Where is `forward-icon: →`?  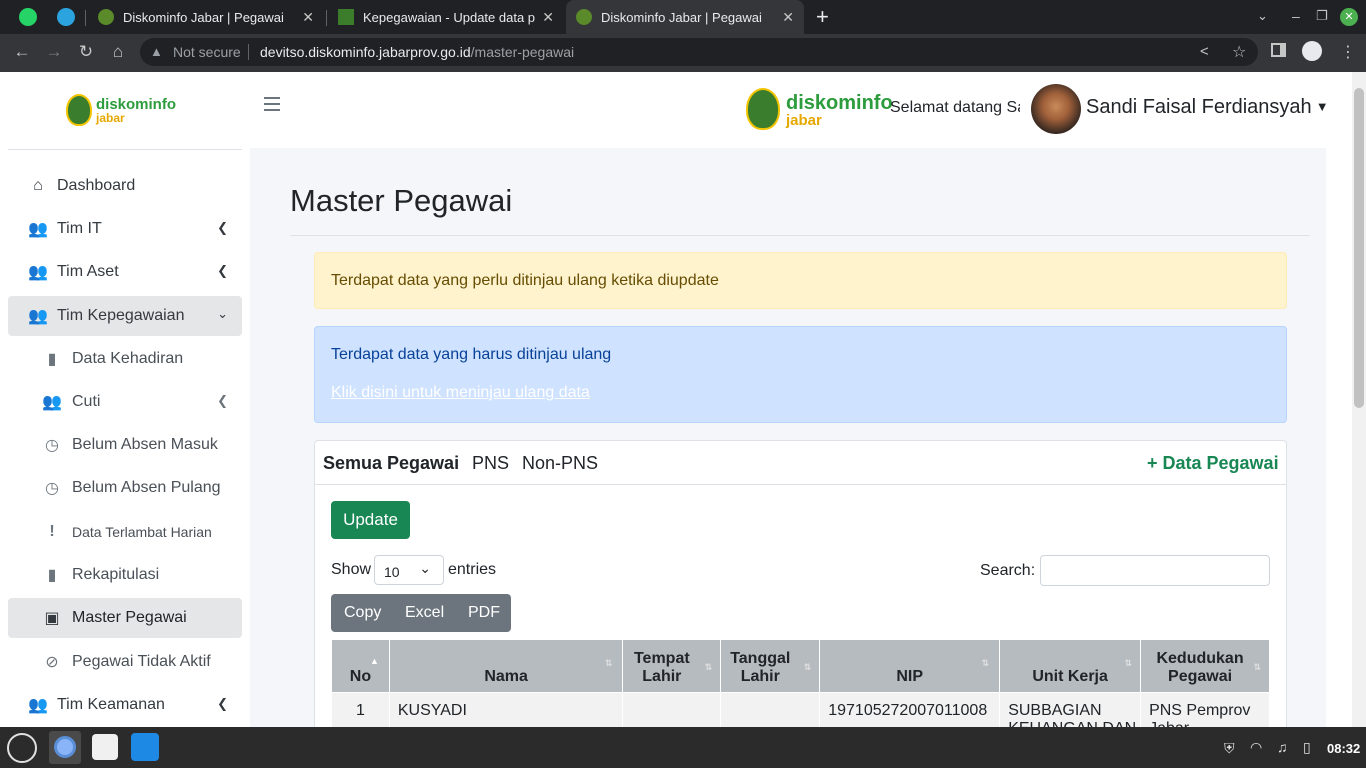
forward-icon: → is located at coordinates (54, 52).